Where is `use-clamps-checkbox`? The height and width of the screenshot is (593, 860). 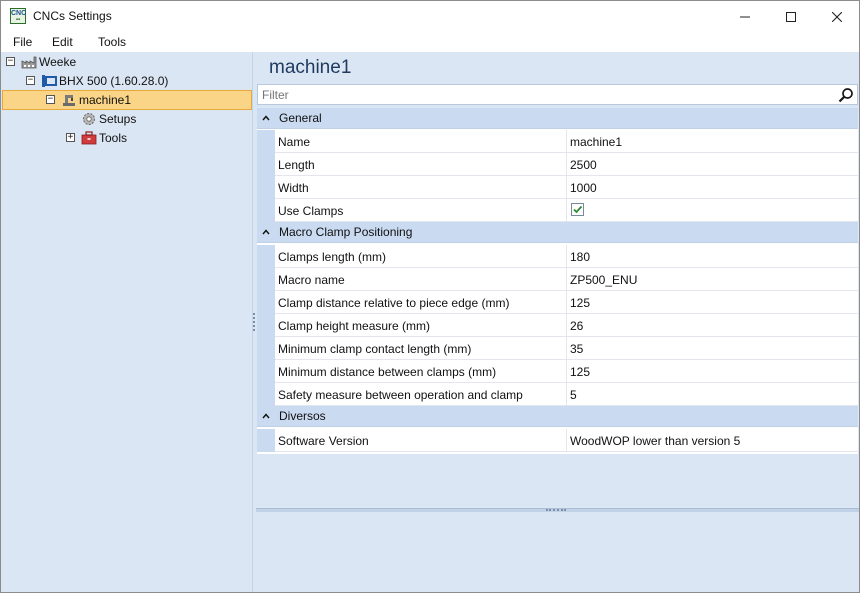
use-clamps-checkbox is located at coordinates (577, 209).